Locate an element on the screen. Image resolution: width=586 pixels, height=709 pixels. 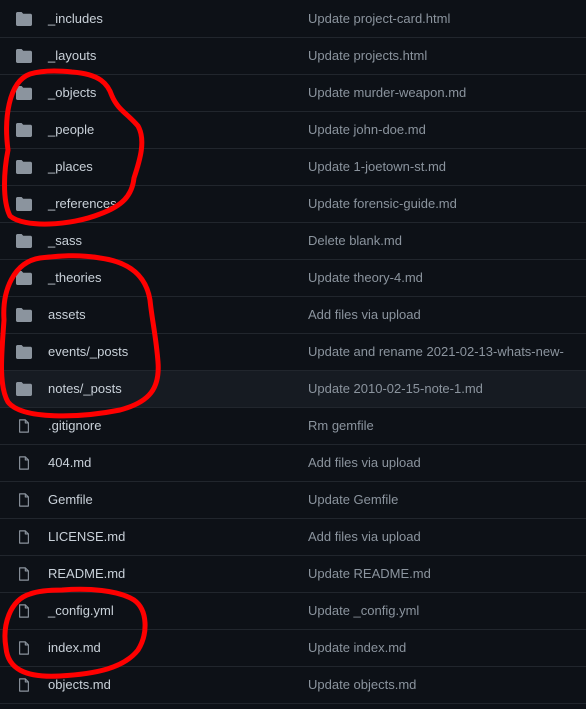
file-name-link: .gitignore is located at coordinates (74, 425).